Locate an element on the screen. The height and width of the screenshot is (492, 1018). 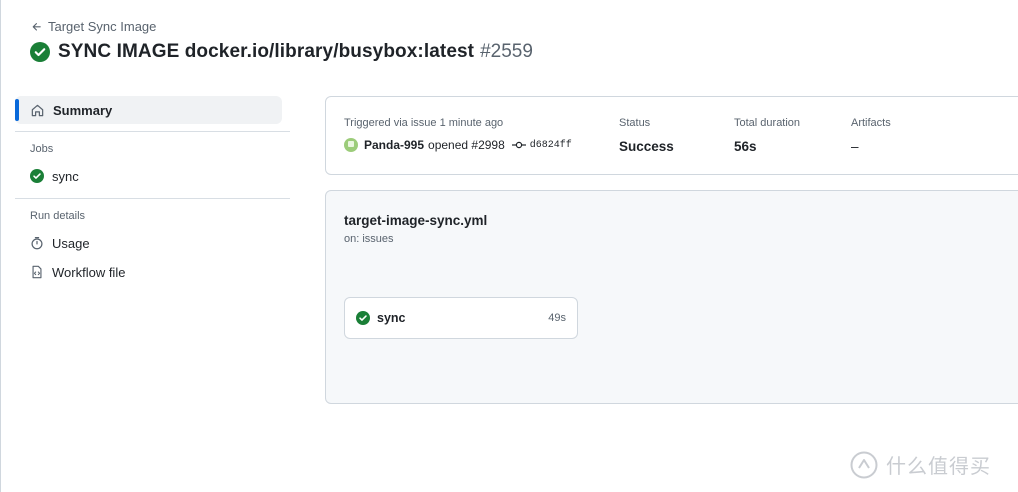
jobs-heading: Jobs is located at coordinates (42, 149).